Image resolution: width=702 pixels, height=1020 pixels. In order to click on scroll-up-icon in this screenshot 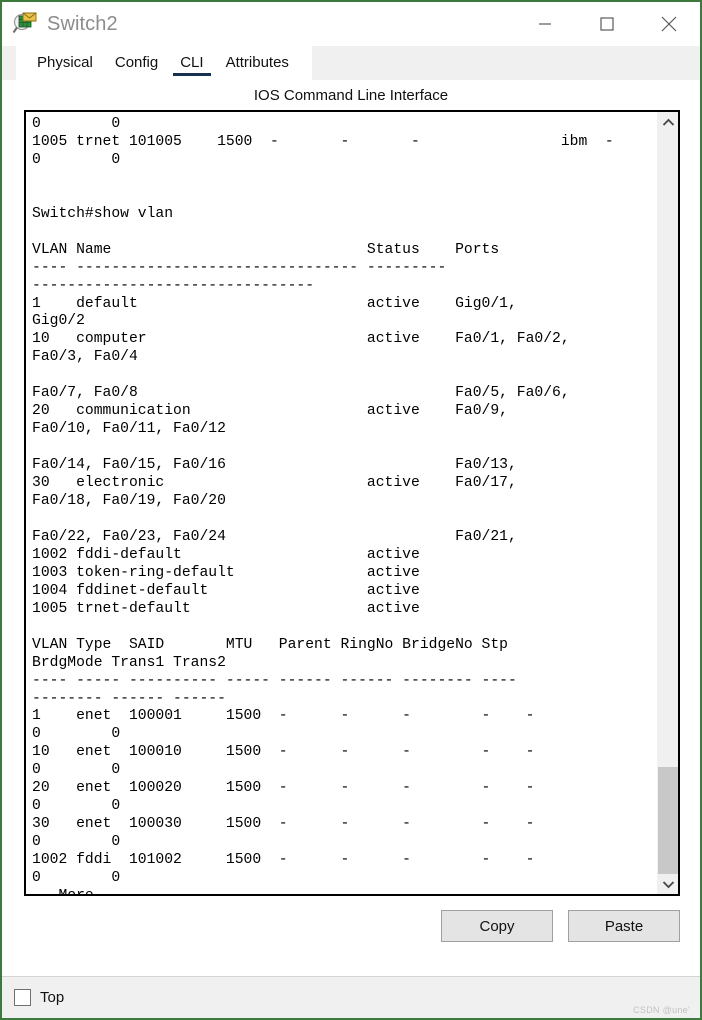, I will do `click(668, 122)`.